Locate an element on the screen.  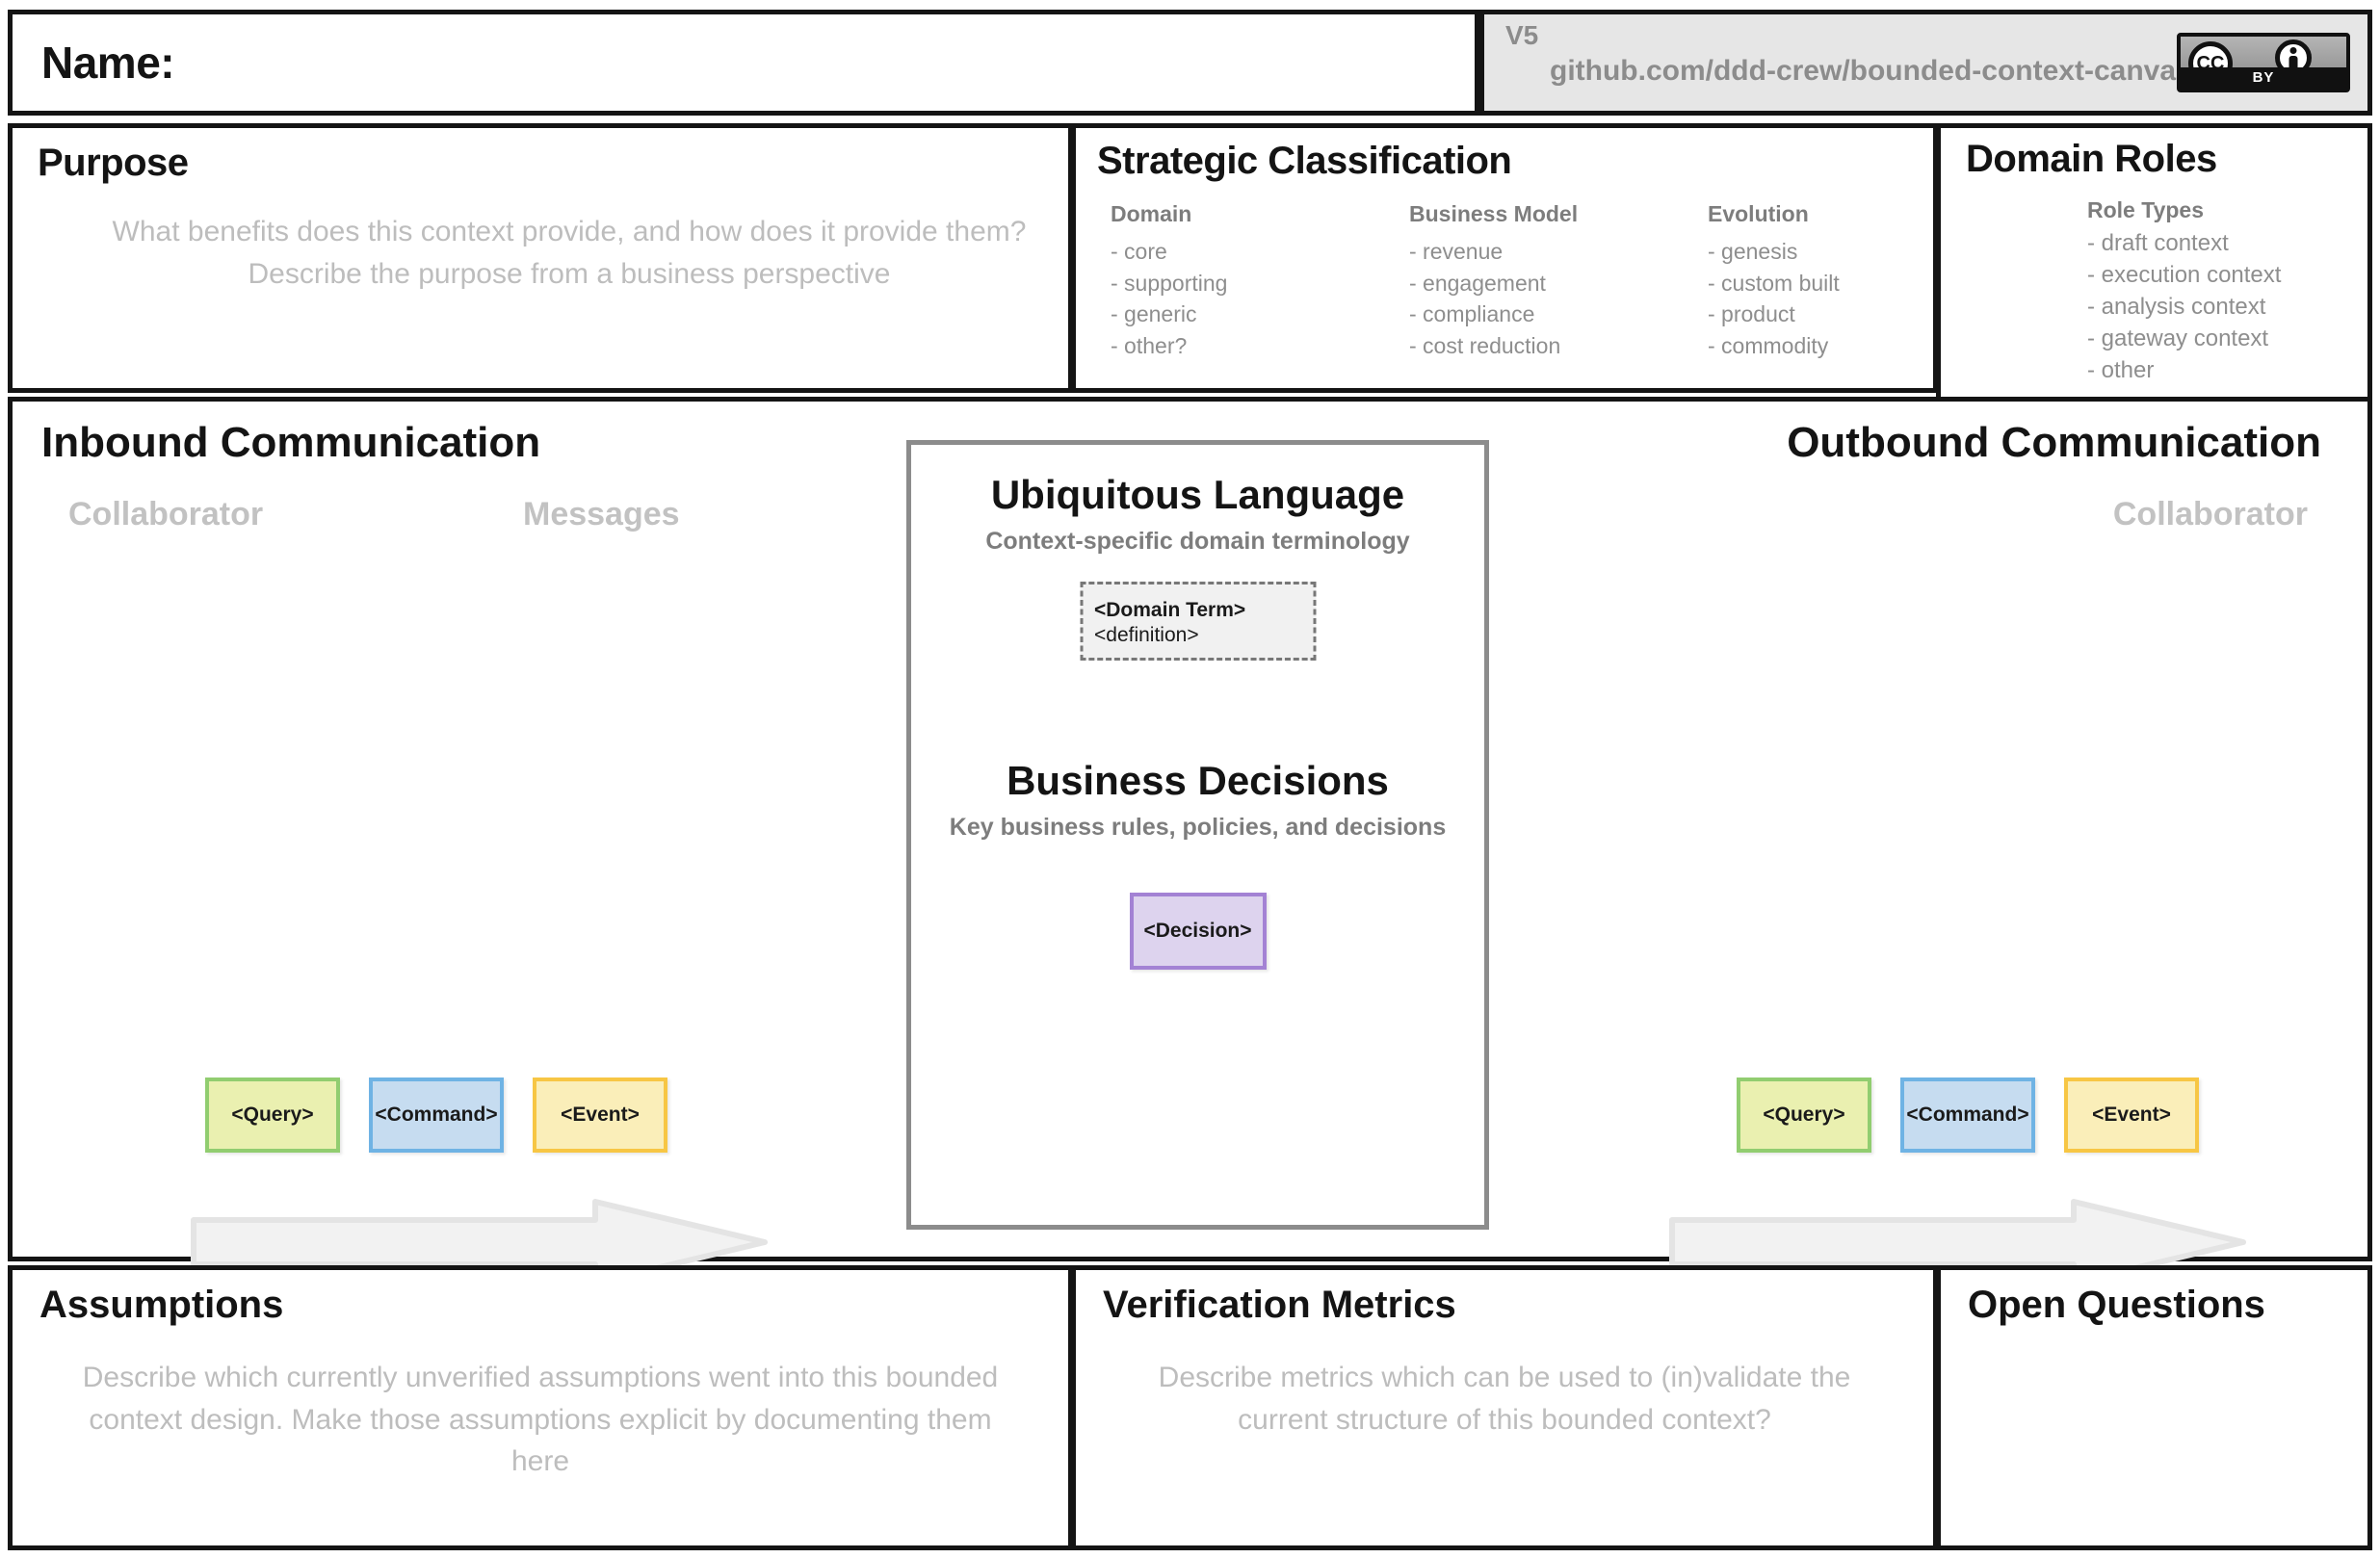
strategic-classification-title: Strategic Classification is located at coordinates (1305, 161).